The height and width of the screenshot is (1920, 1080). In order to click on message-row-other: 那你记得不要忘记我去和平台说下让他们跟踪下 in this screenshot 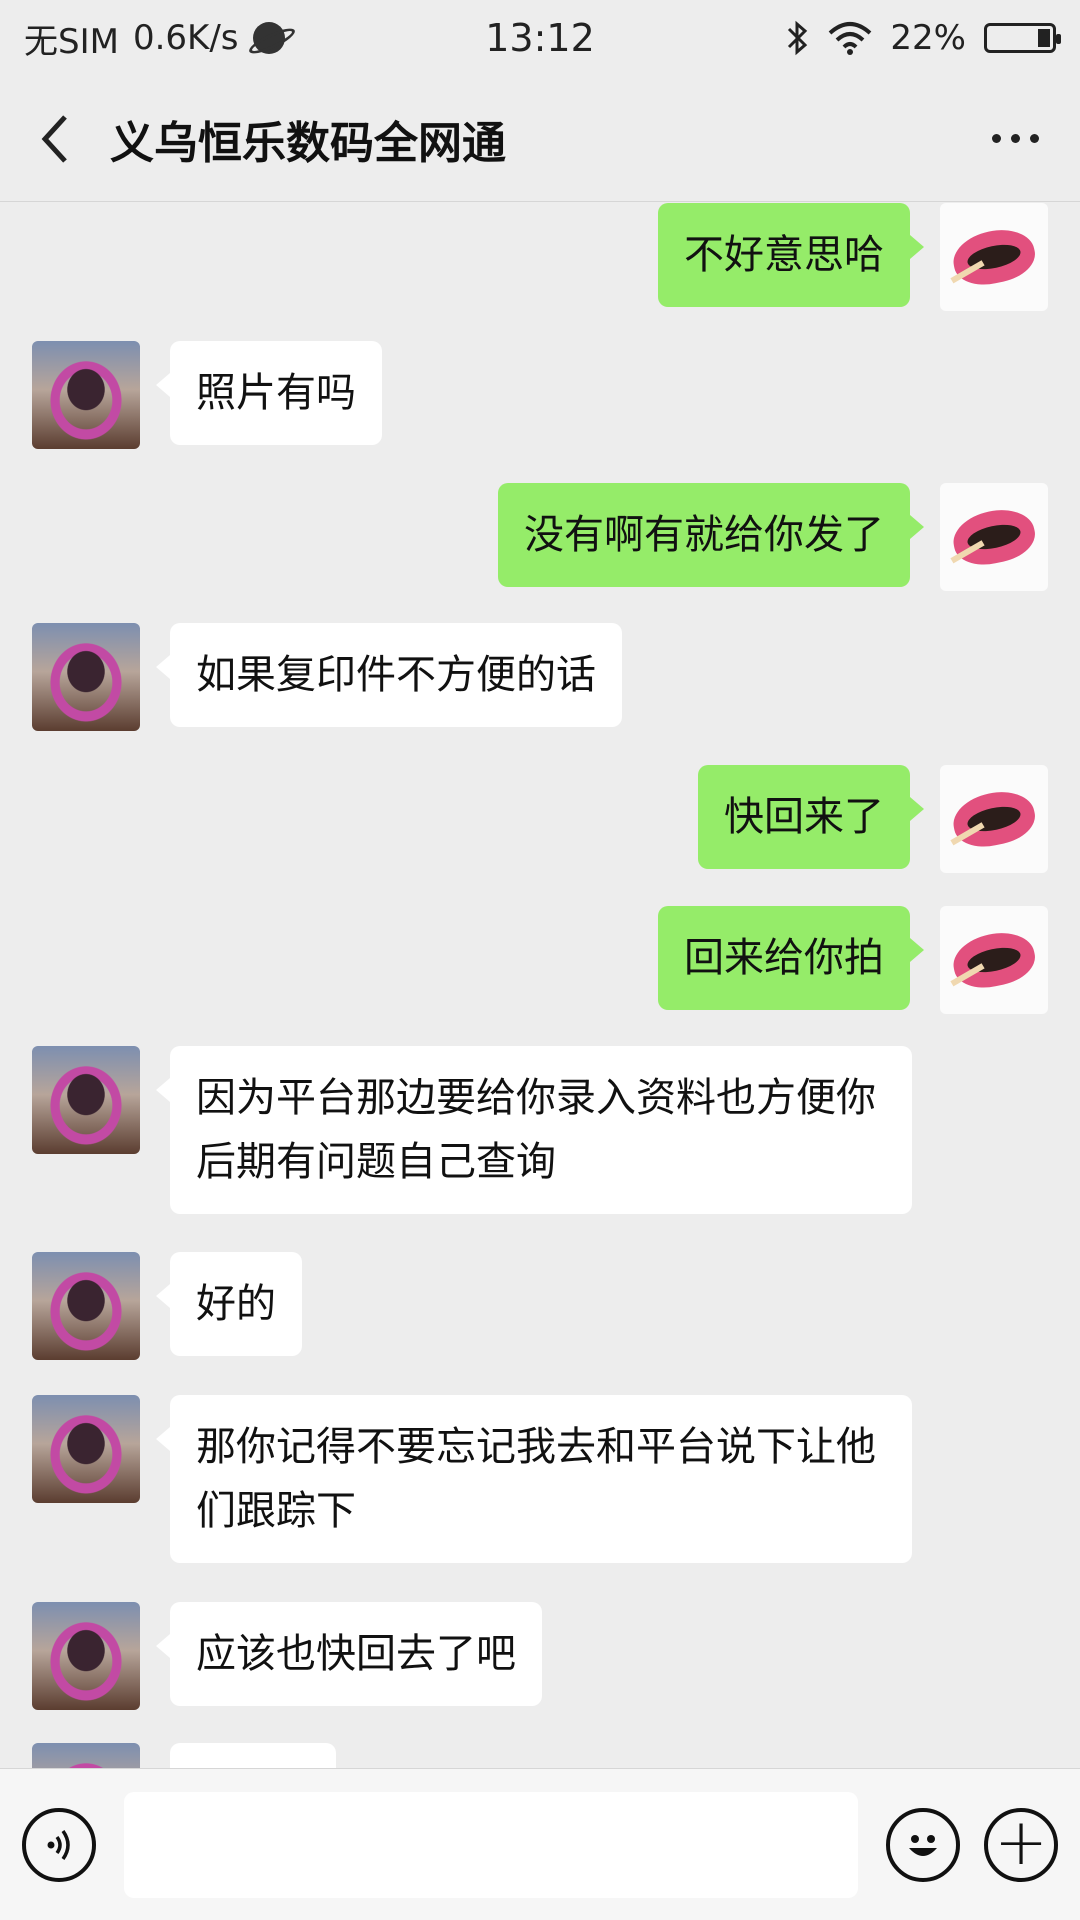, I will do `click(472, 1479)`.